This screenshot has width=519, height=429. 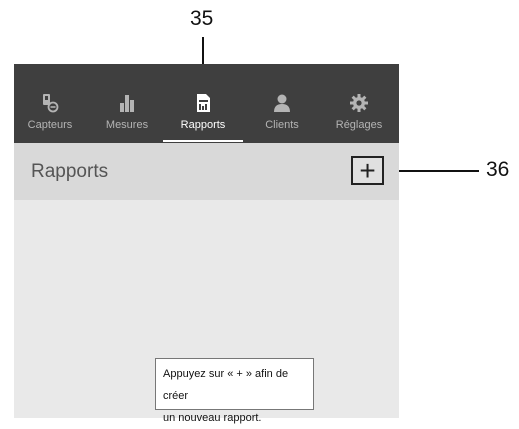 I want to click on nav-item-rapports: Rapports, so click(x=203, y=117).